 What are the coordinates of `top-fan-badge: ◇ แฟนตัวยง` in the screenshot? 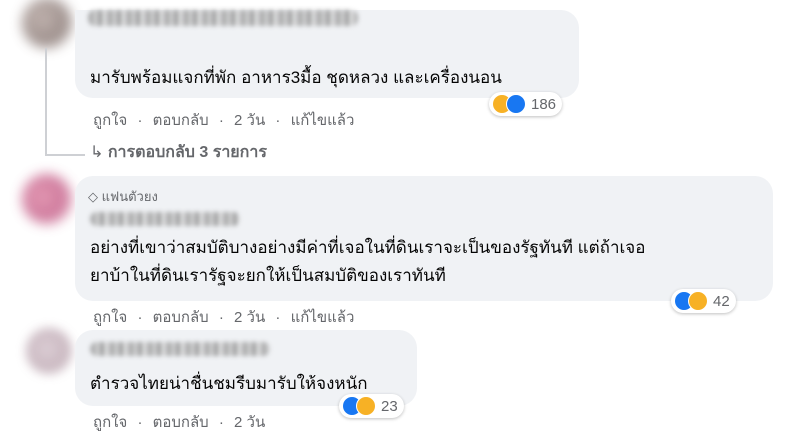 It's located at (123, 196).